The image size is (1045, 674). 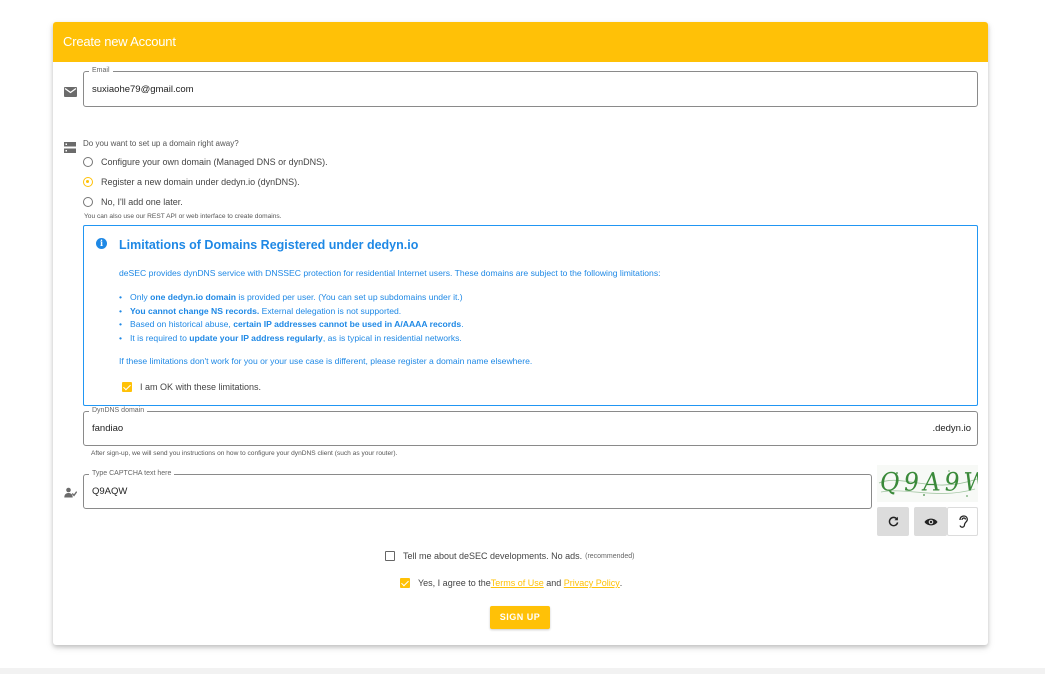 What do you see at coordinates (101, 243) in the screenshot?
I see `info-icon: i` at bounding box center [101, 243].